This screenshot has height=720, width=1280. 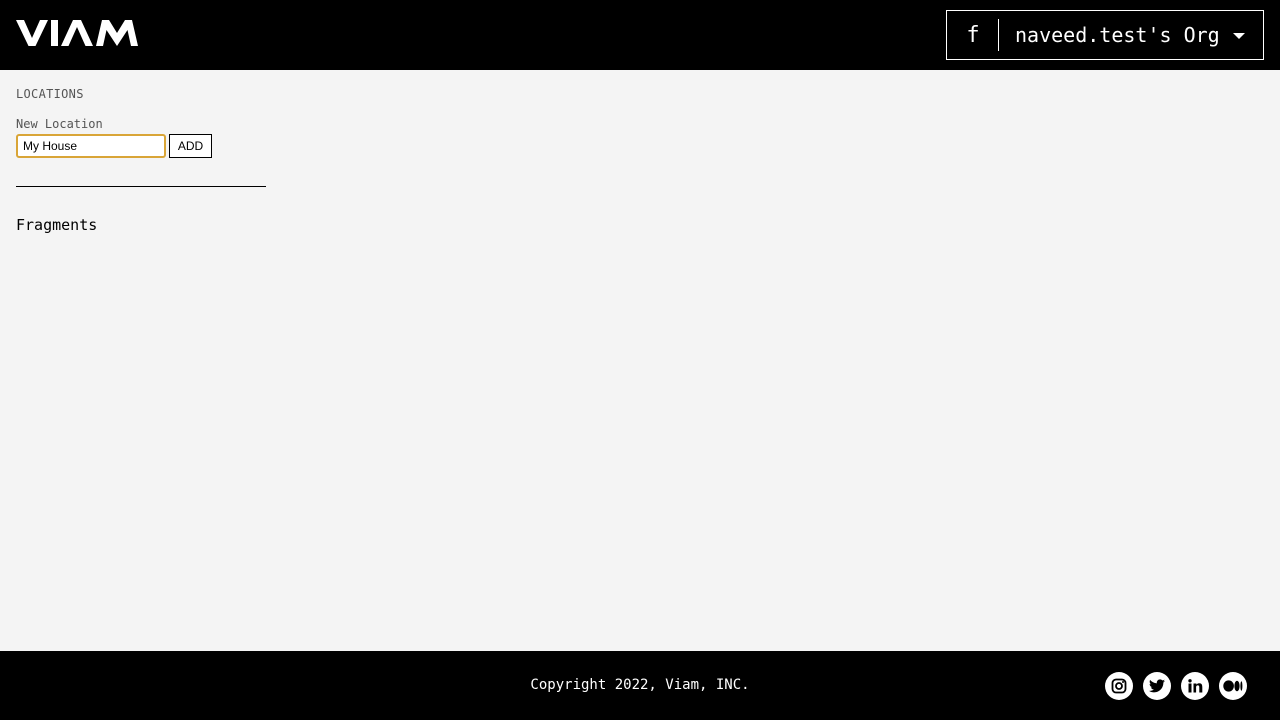 What do you see at coordinates (50, 94) in the screenshot?
I see `locations-heading: LOCATIONS` at bounding box center [50, 94].